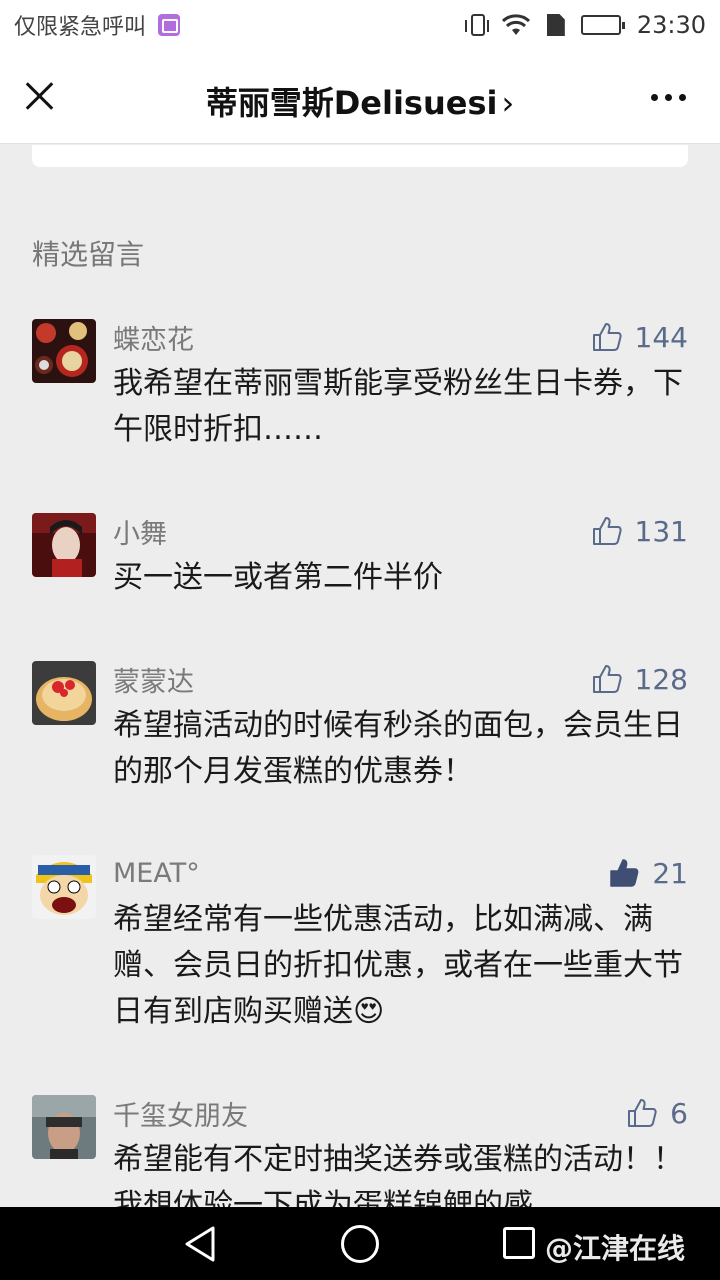 Image resolution: width=720 pixels, height=1280 pixels. Describe the element at coordinates (360, 557) in the screenshot. I see `comment-item: 小舞 131 买一送一或者第二件半价` at that location.